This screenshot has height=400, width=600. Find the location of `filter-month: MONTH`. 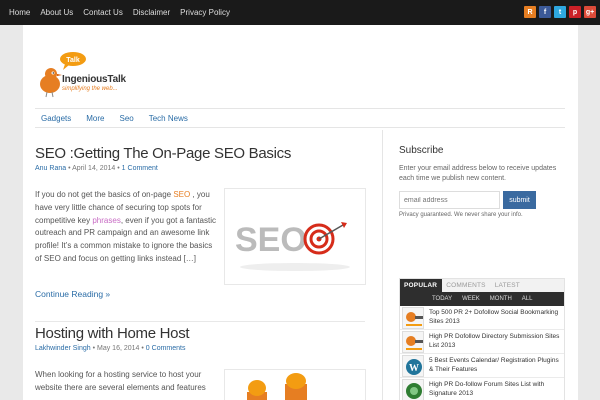

filter-month: MONTH is located at coordinates (501, 299).